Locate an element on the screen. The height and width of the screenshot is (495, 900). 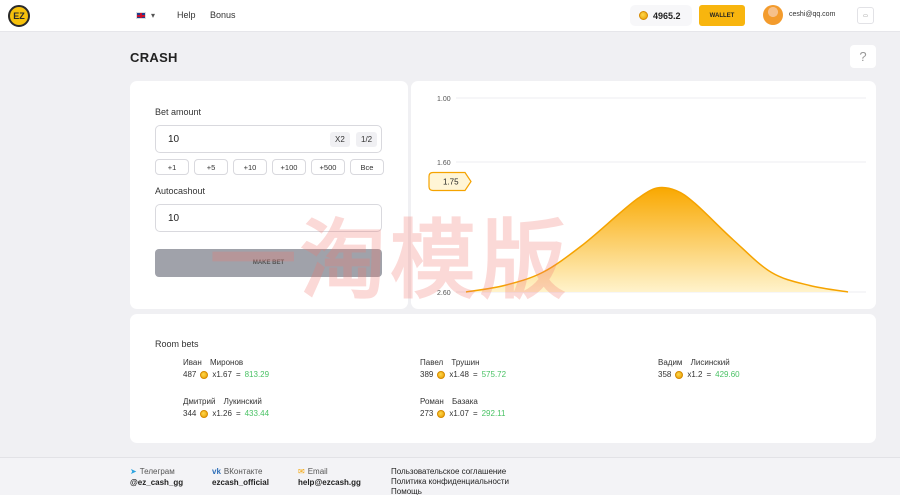
wallet-button: WALLET is located at coordinates (722, 15).